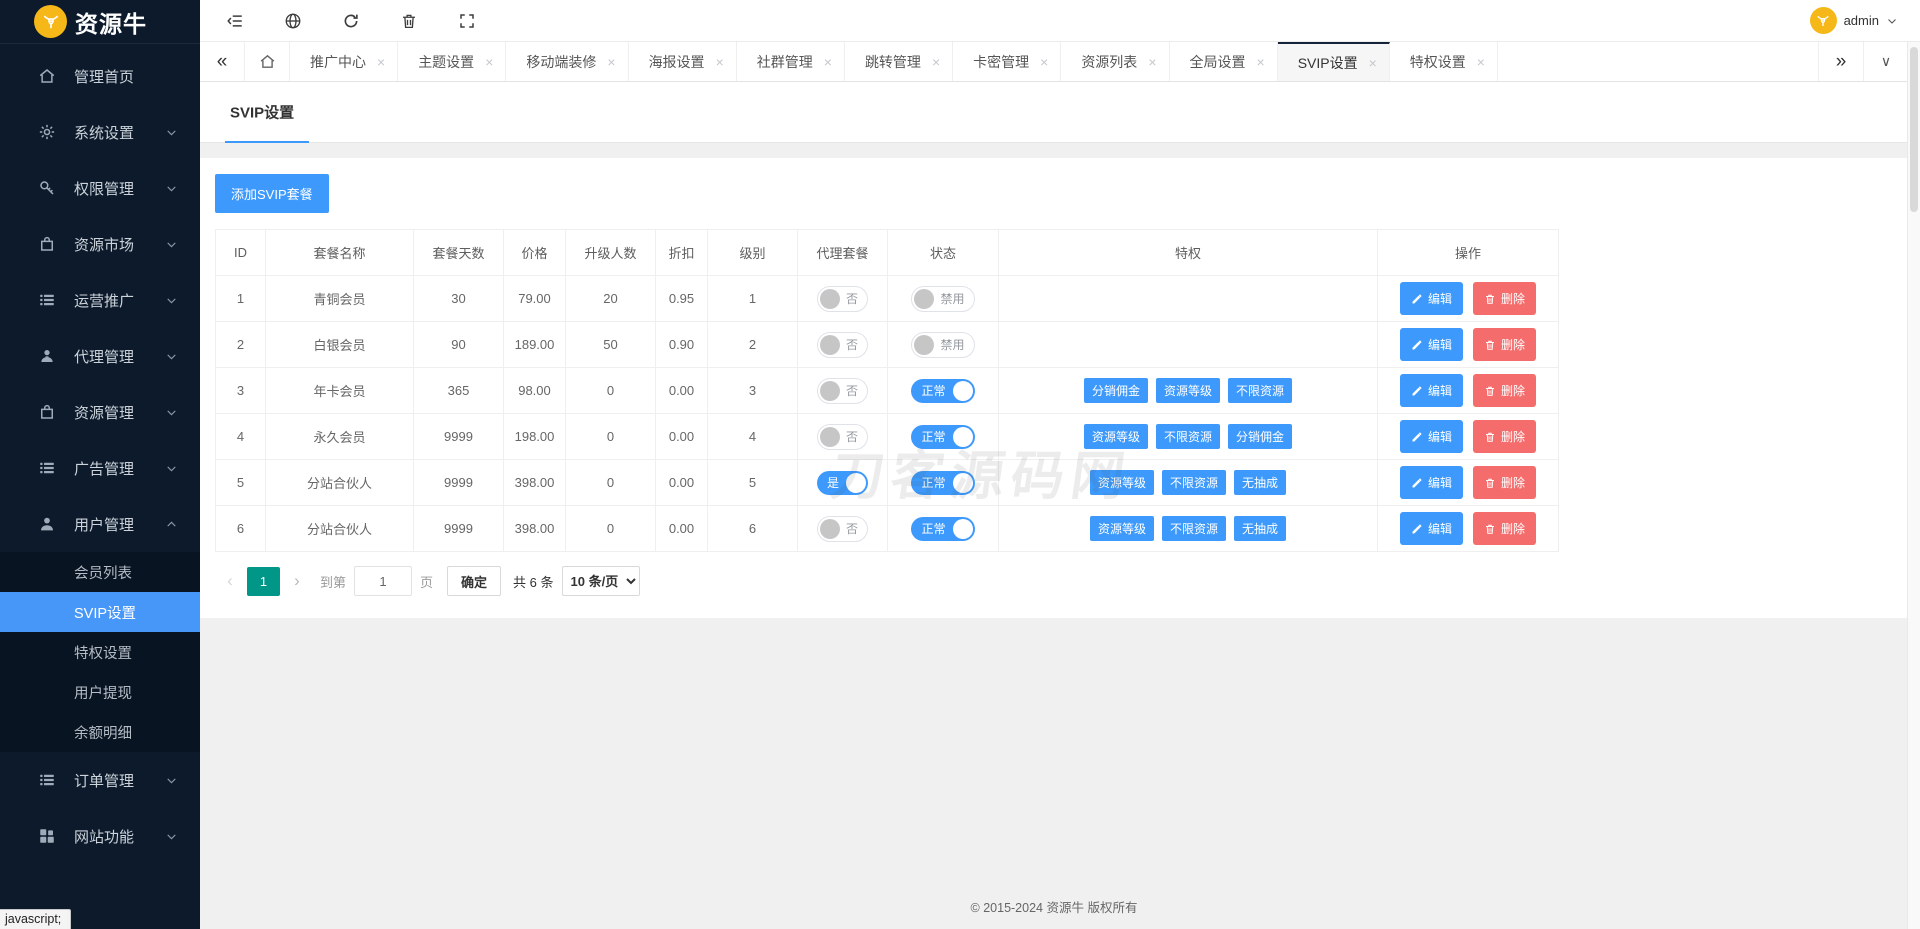 This screenshot has height=929, width=1920. Describe the element at coordinates (100, 612) in the screenshot. I see `sidebar-subitem-1: SVIP设置` at that location.